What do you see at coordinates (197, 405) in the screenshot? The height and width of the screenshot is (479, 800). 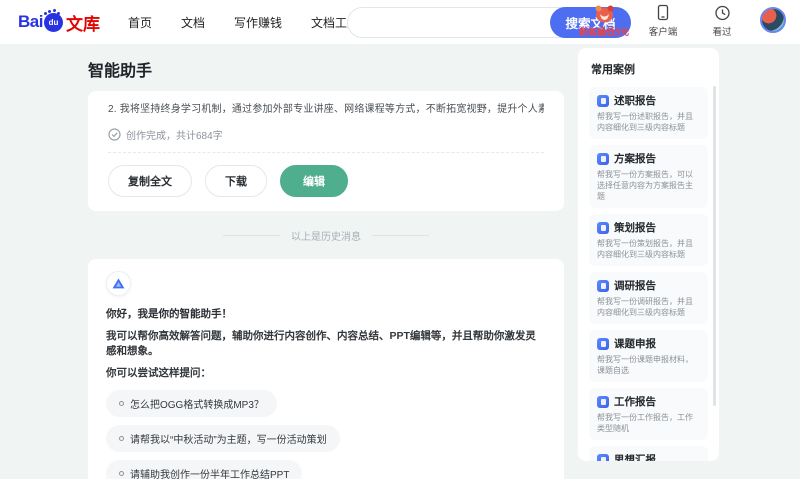 I see `suggestion-text: 怎么把OGG格式转换成MP3？` at bounding box center [197, 405].